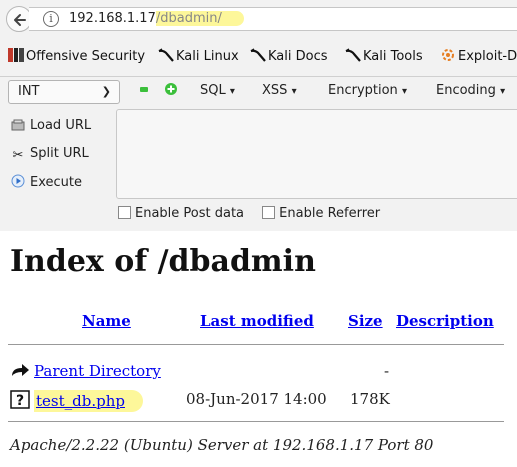 The height and width of the screenshot is (467, 517). Describe the element at coordinates (257, 321) in the screenshot. I see `column-header-last-modified: Last modified` at that location.